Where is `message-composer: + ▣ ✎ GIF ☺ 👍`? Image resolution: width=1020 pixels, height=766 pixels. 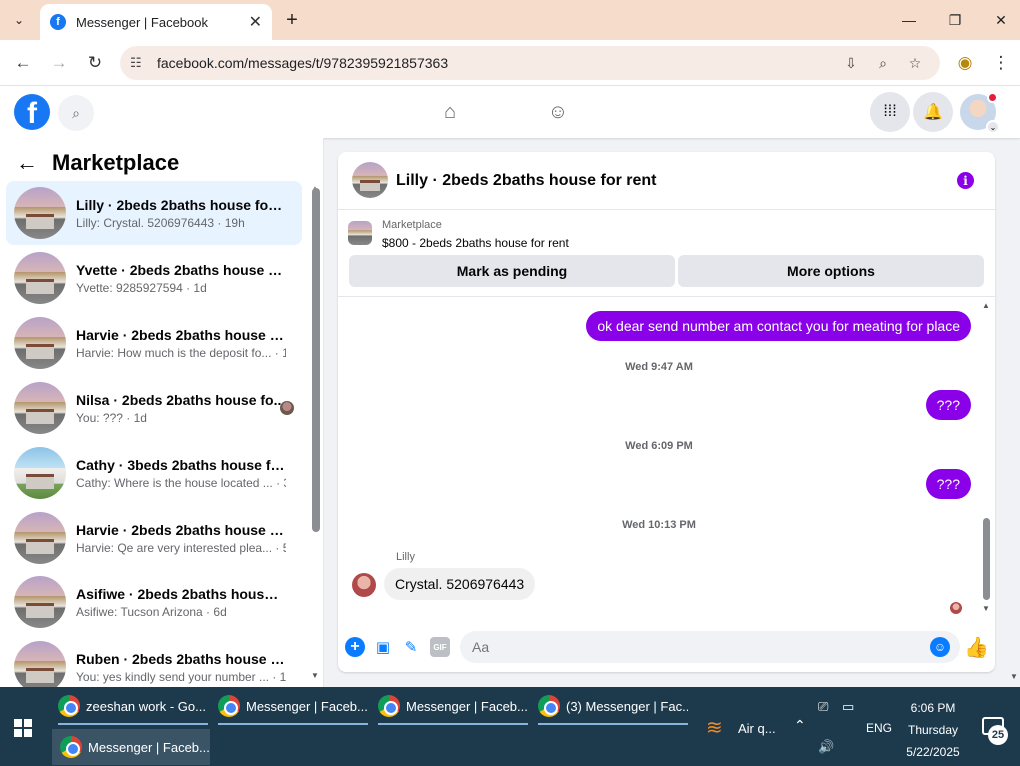 message-composer: + ▣ ✎ GIF ☺ 👍 is located at coordinates (666, 649).